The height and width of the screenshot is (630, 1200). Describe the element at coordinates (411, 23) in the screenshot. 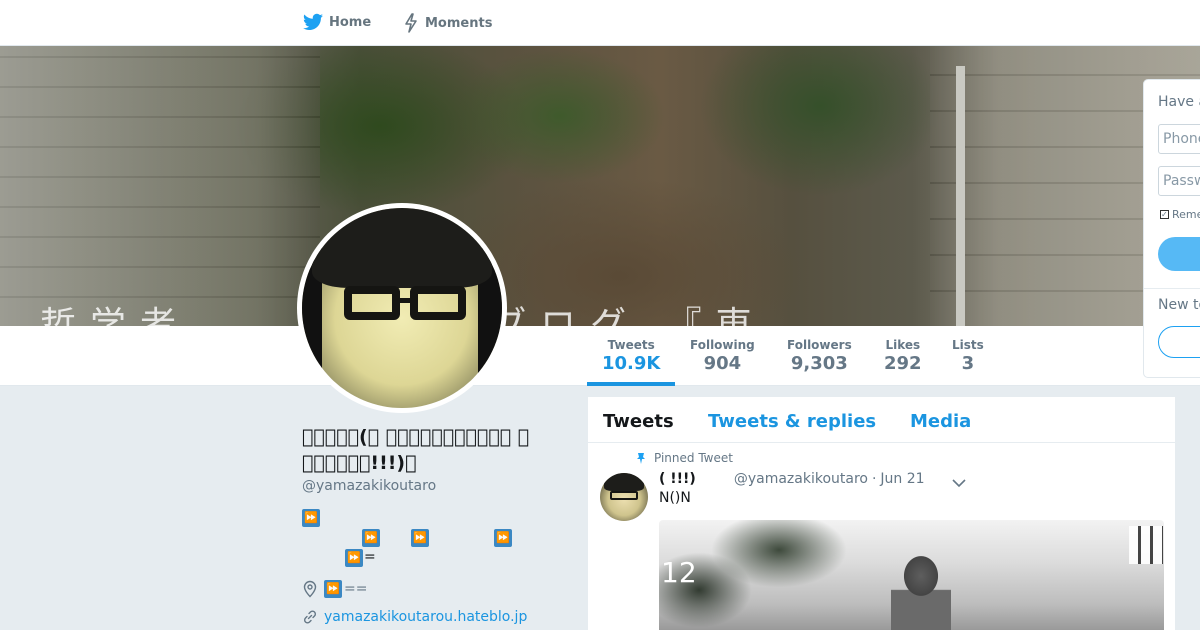

I see `lightning-icon` at that location.